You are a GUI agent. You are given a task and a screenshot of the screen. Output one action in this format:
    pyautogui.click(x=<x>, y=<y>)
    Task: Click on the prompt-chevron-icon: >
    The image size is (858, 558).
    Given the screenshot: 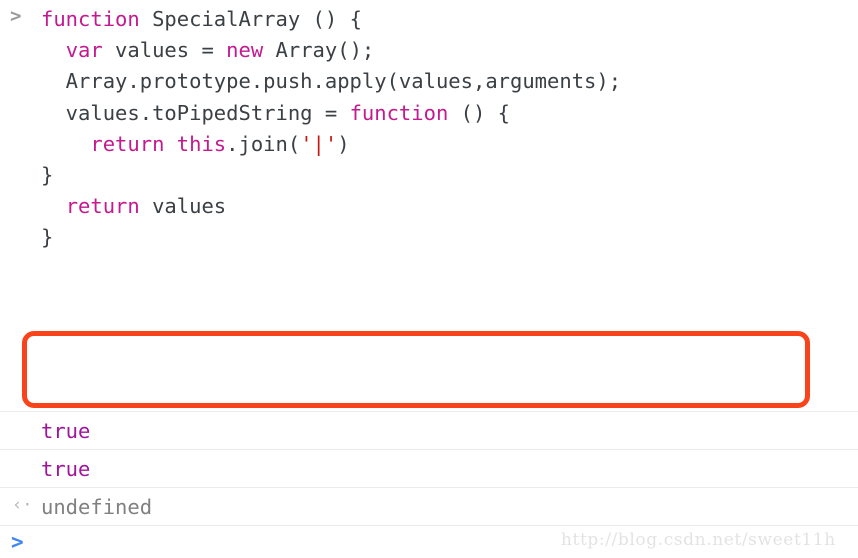 What is the action you would take?
    pyautogui.click(x=17, y=542)
    